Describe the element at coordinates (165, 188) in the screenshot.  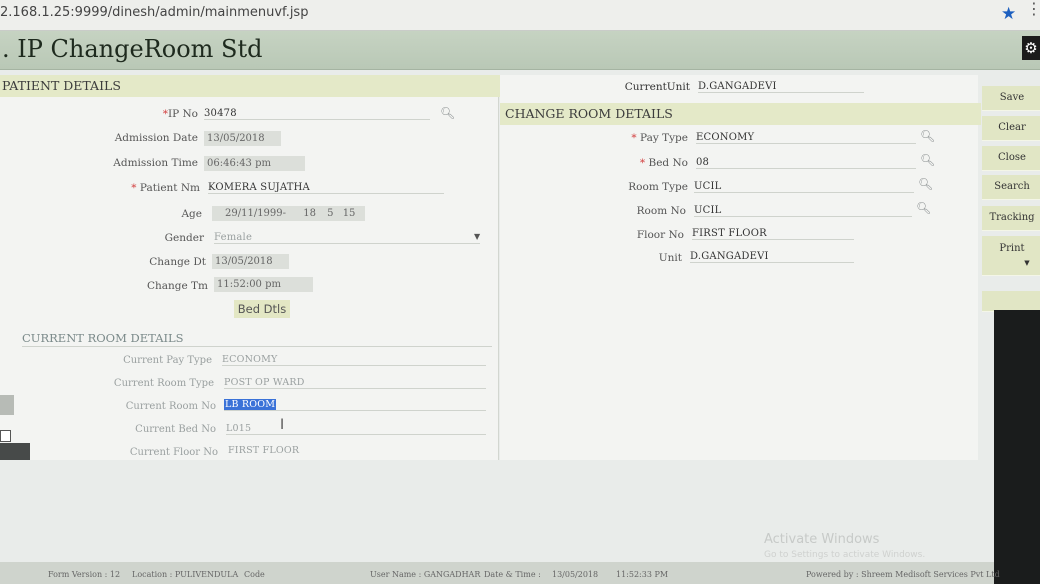
I see `patient-nm-label: * Patient Nm` at that location.